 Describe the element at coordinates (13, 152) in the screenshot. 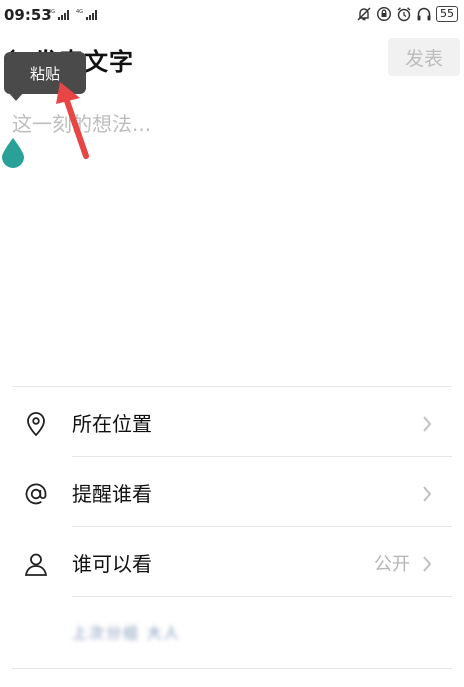

I see `text-cursor-handle` at that location.